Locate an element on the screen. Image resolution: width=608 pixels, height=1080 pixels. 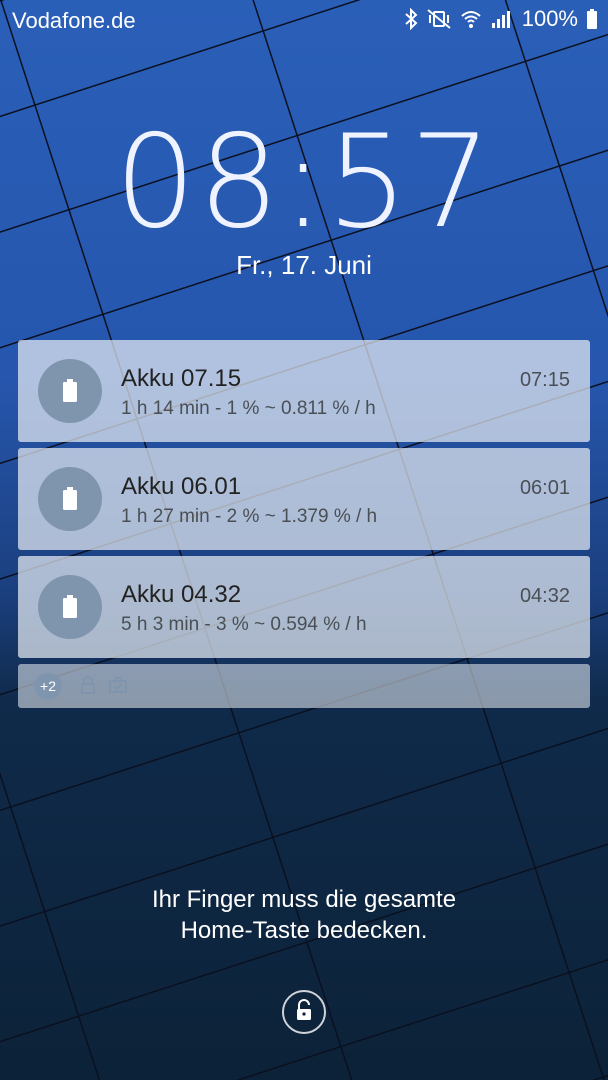
notification-time: 07:15 is located at coordinates (544, 380).